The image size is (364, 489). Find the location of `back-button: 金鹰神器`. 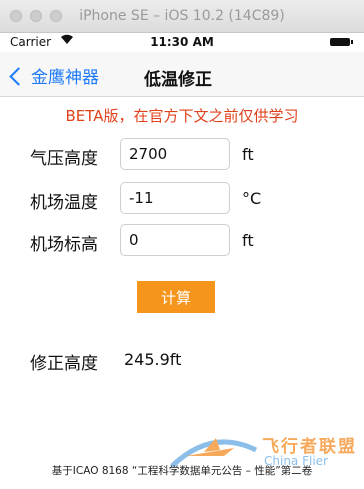

back-button: 金鹰神器 is located at coordinates (54, 75).